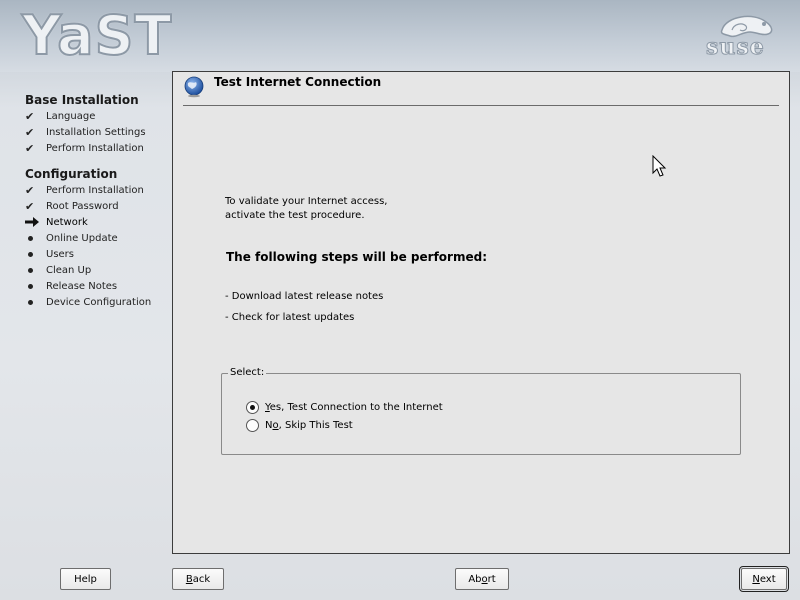 The height and width of the screenshot is (600, 800). I want to click on abort-button: Ab o rt, so click(482, 579).